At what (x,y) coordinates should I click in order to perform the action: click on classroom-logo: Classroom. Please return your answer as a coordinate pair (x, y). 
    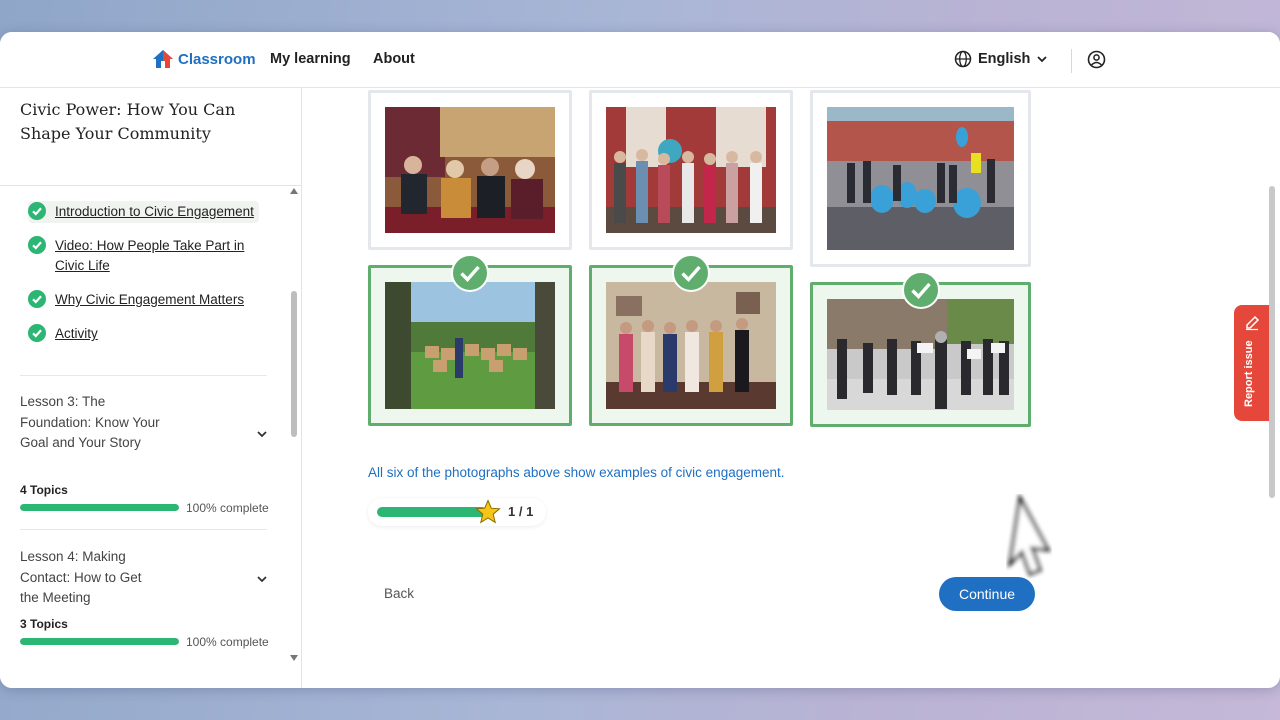
    Looking at the image, I should click on (204, 59).